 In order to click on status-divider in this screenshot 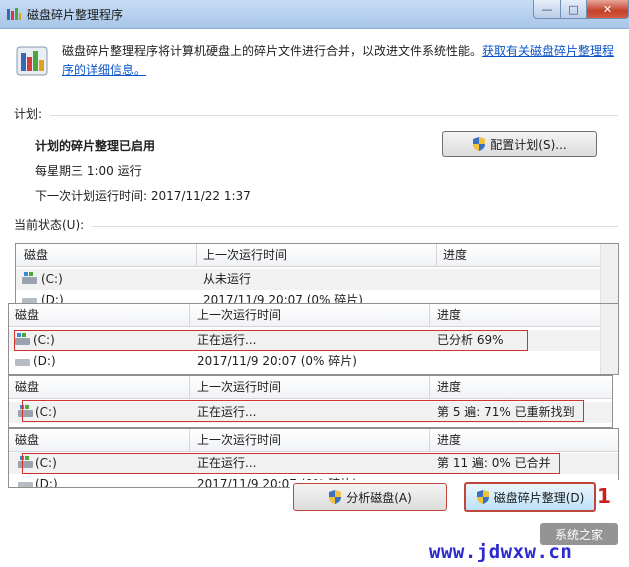, I will do `click(355, 226)`.